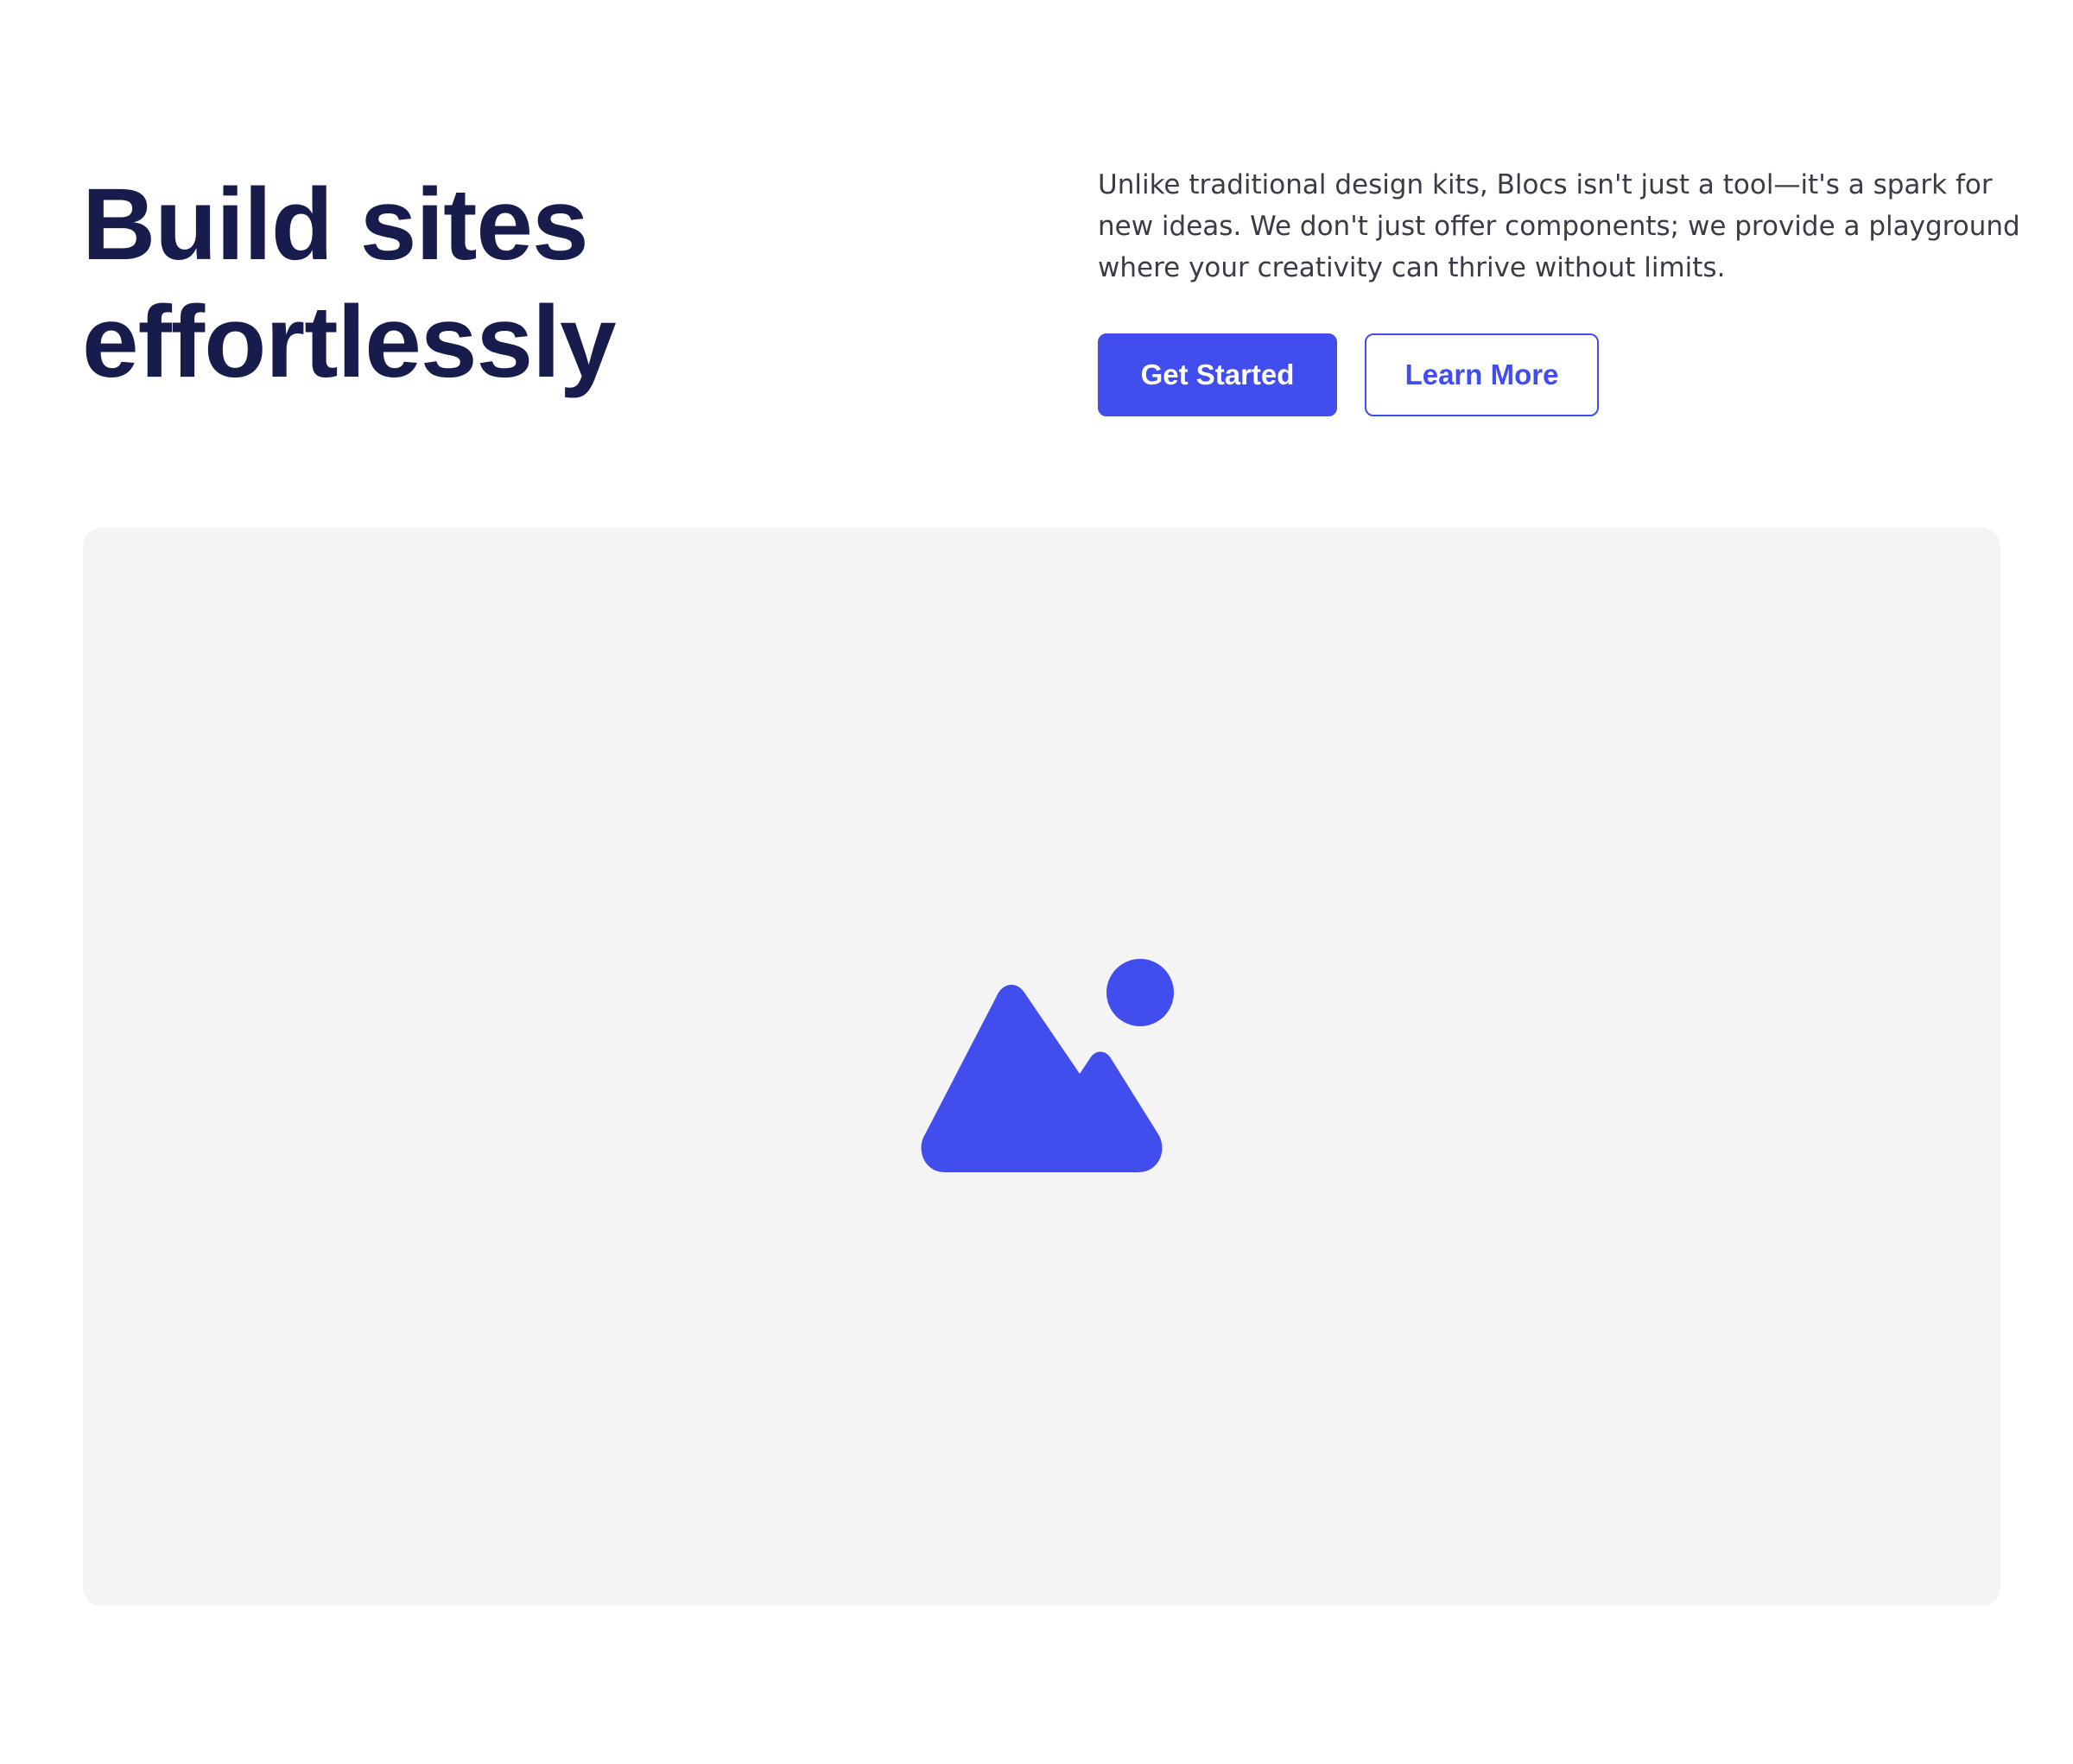  I want to click on hero-title-line-2: effortlessly, so click(349, 342).